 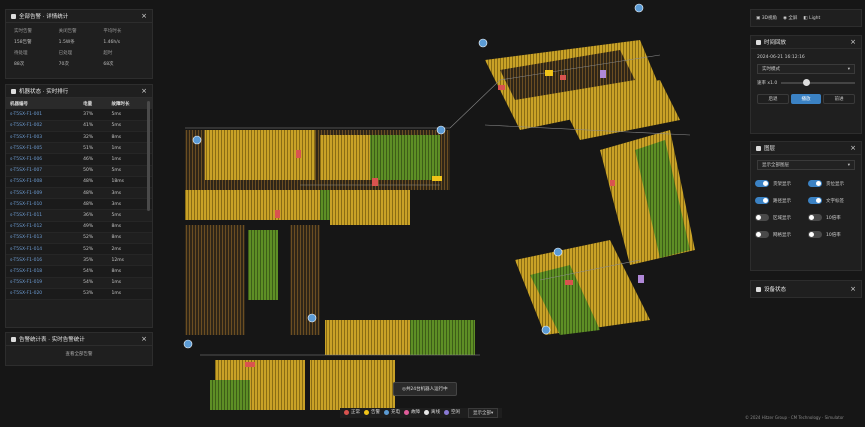 I want to click on table-row: s-T5SX-F1-003 32% 8ms, so click(x=79, y=137).